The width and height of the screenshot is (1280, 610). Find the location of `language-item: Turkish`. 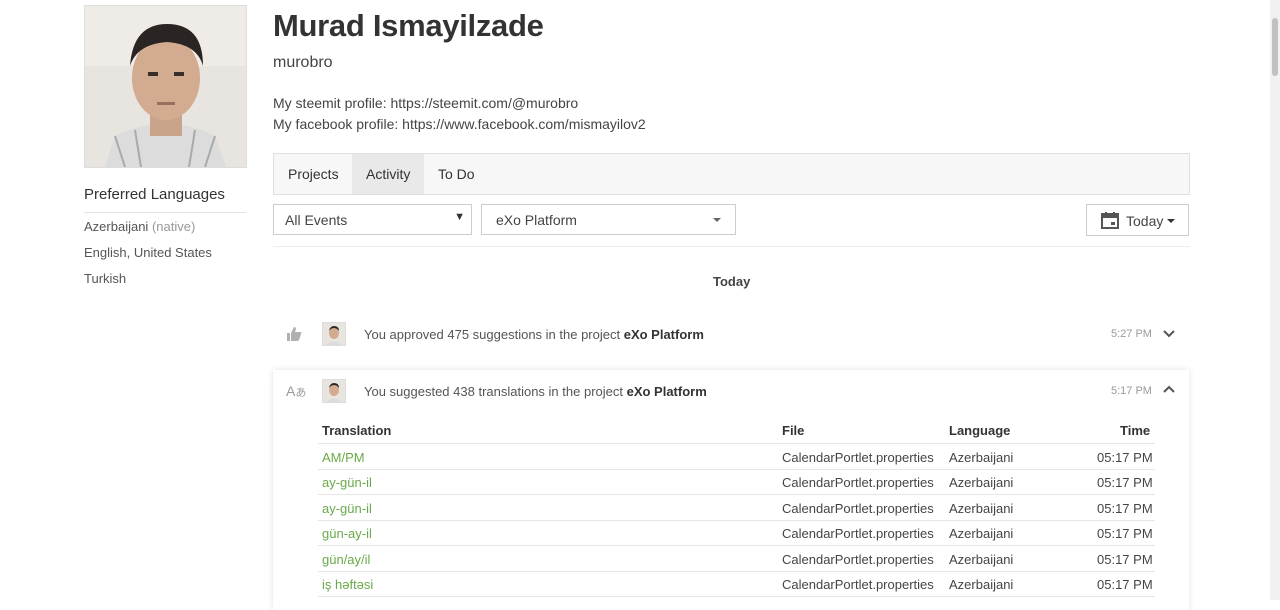

language-item: Turkish is located at coordinates (105, 278).